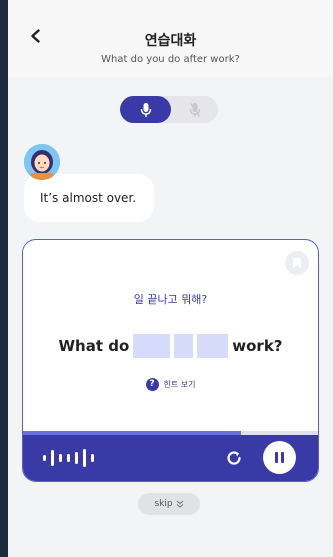  Describe the element at coordinates (170, 299) in the screenshot. I see `korean-prompt: 일 끝나고 뭐해?` at that location.